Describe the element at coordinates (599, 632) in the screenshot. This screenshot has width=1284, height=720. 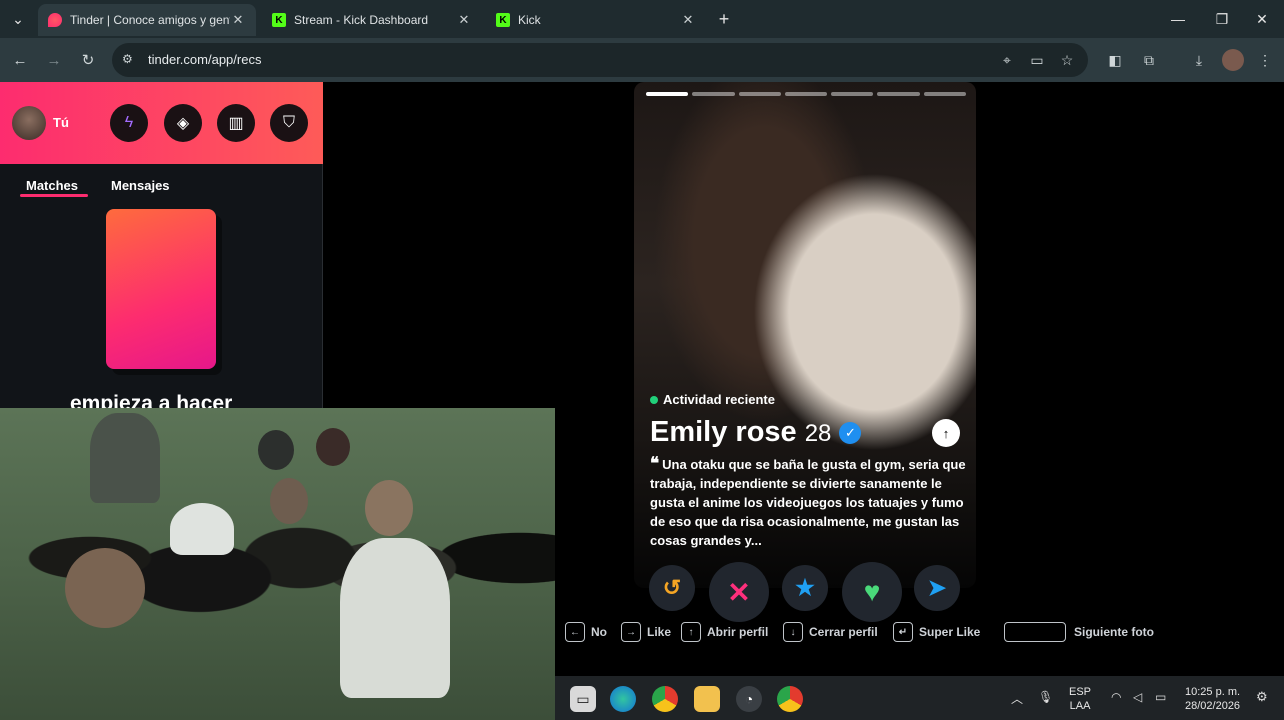
I see `hint-label: No` at that location.